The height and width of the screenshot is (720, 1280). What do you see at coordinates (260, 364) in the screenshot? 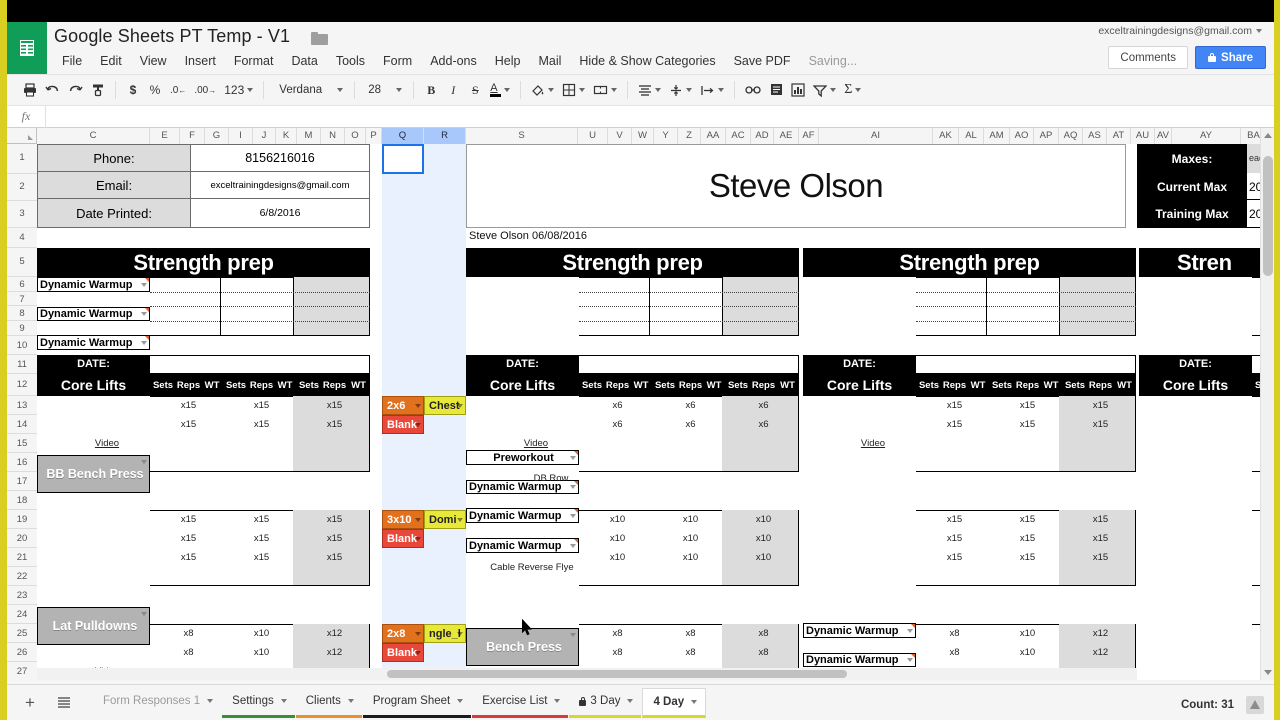
I see `program-1-date-cells` at bounding box center [260, 364].